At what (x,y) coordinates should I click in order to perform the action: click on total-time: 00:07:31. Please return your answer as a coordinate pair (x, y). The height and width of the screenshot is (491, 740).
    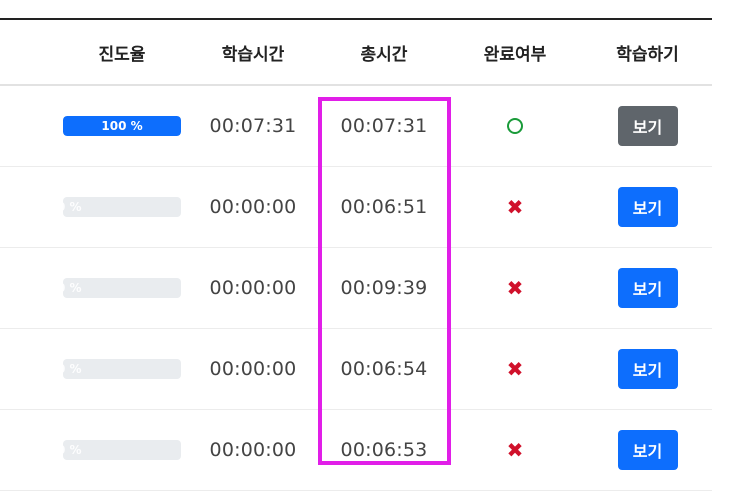
    Looking at the image, I should click on (384, 126).